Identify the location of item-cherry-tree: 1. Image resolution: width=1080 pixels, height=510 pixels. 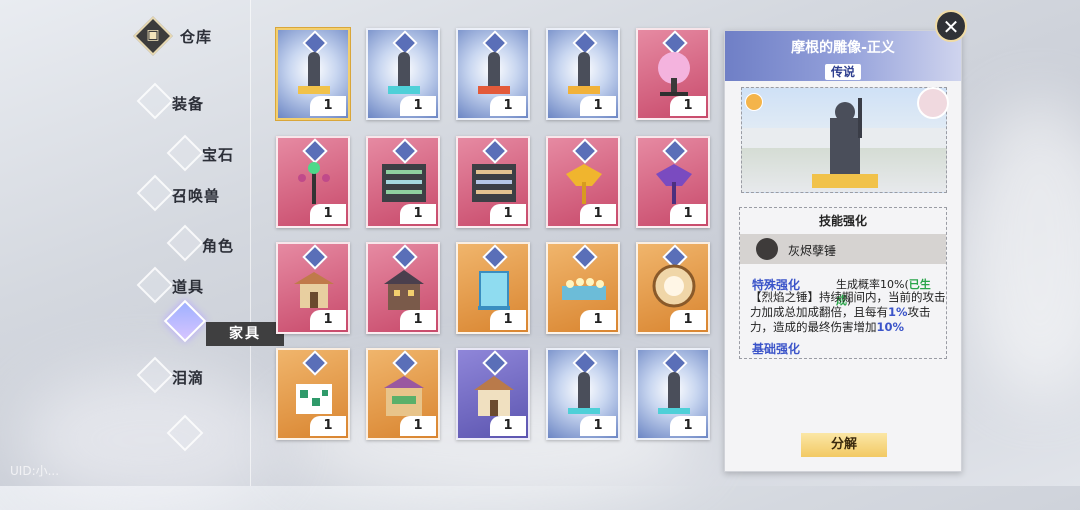
(673, 74).